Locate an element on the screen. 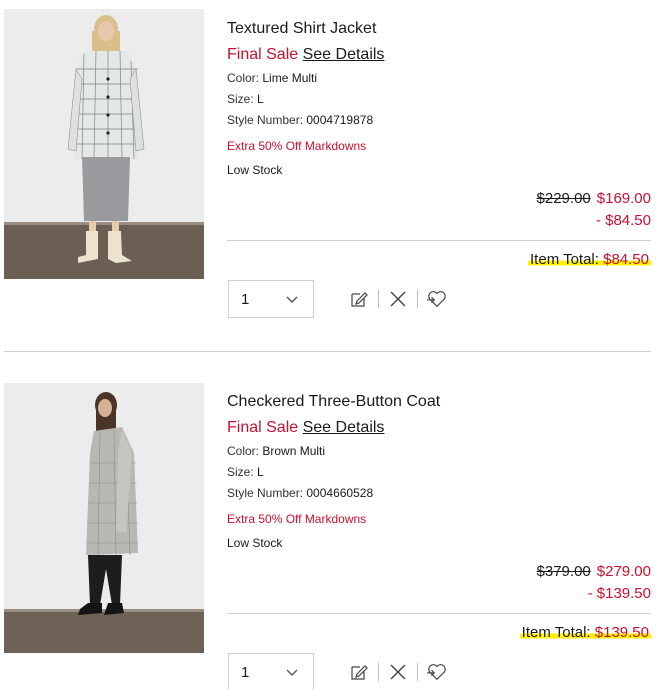 This screenshot has height=690, width=664. discount-amount: - $84.50 is located at coordinates (623, 220).